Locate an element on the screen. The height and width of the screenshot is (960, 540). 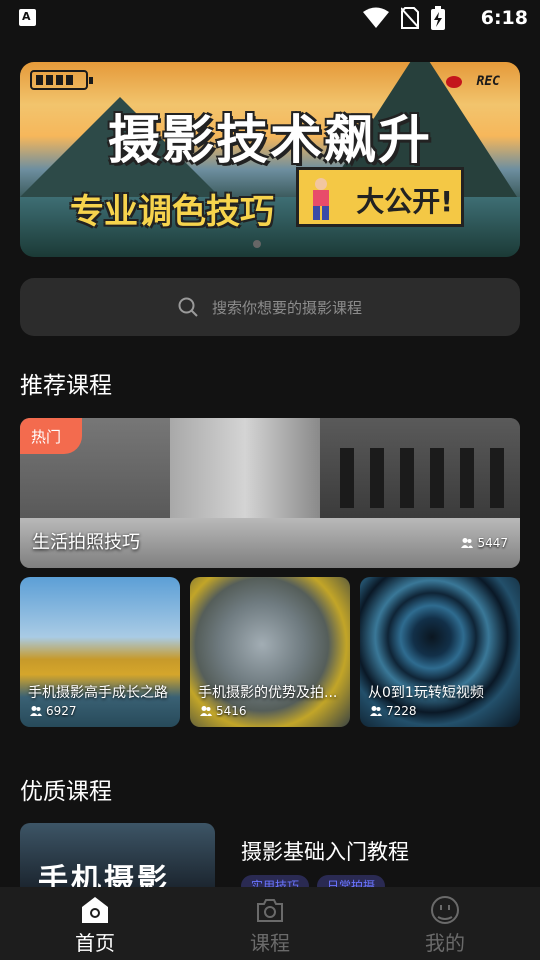
no-sim-icon is located at coordinates (410, 18).